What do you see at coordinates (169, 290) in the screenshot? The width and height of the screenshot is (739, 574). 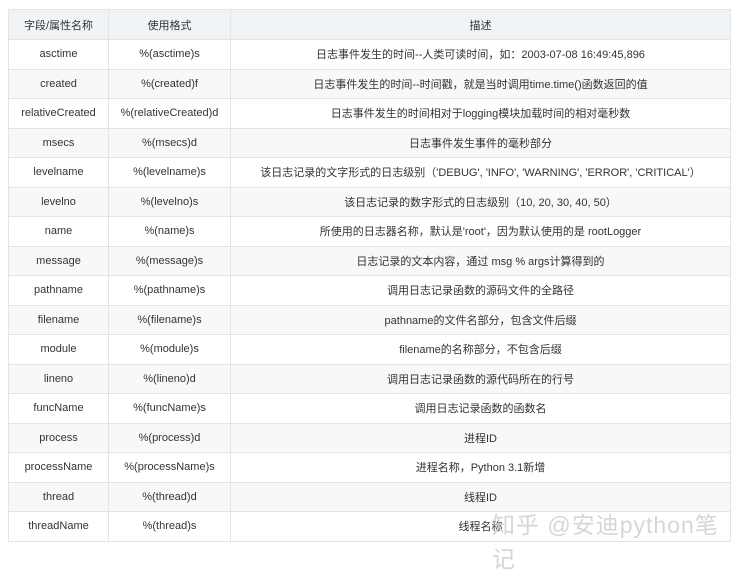 I see `format-cell: %(pathname)s` at bounding box center [169, 290].